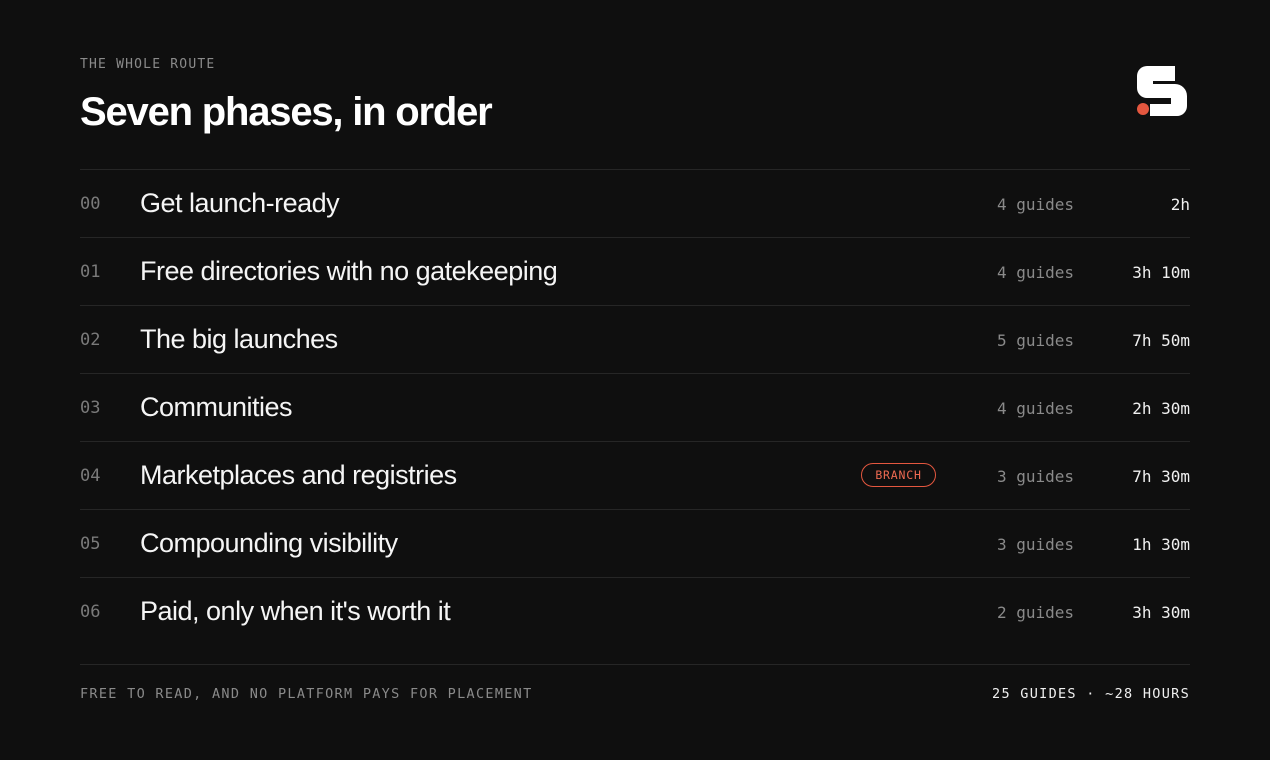 The height and width of the screenshot is (760, 1270). Describe the element at coordinates (1161, 340) in the screenshot. I see `phase-duration: 7h 50m` at that location.